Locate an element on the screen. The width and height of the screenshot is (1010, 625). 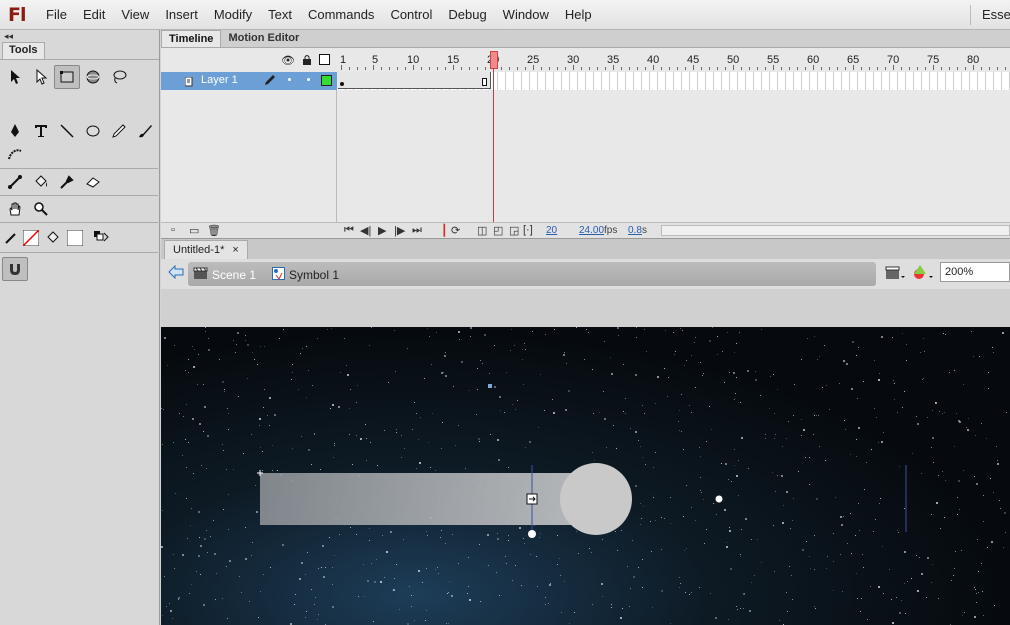
tool-row is located at coordinates (59, 238).